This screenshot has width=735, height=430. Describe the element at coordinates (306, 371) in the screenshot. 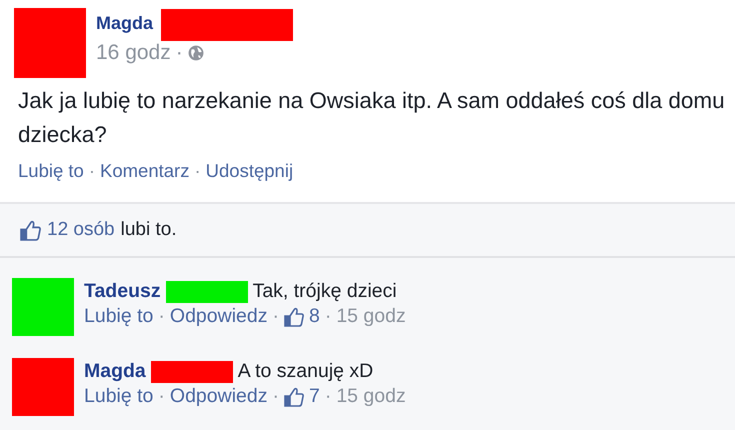

I see `comment-text: A to szanuję xD` at that location.